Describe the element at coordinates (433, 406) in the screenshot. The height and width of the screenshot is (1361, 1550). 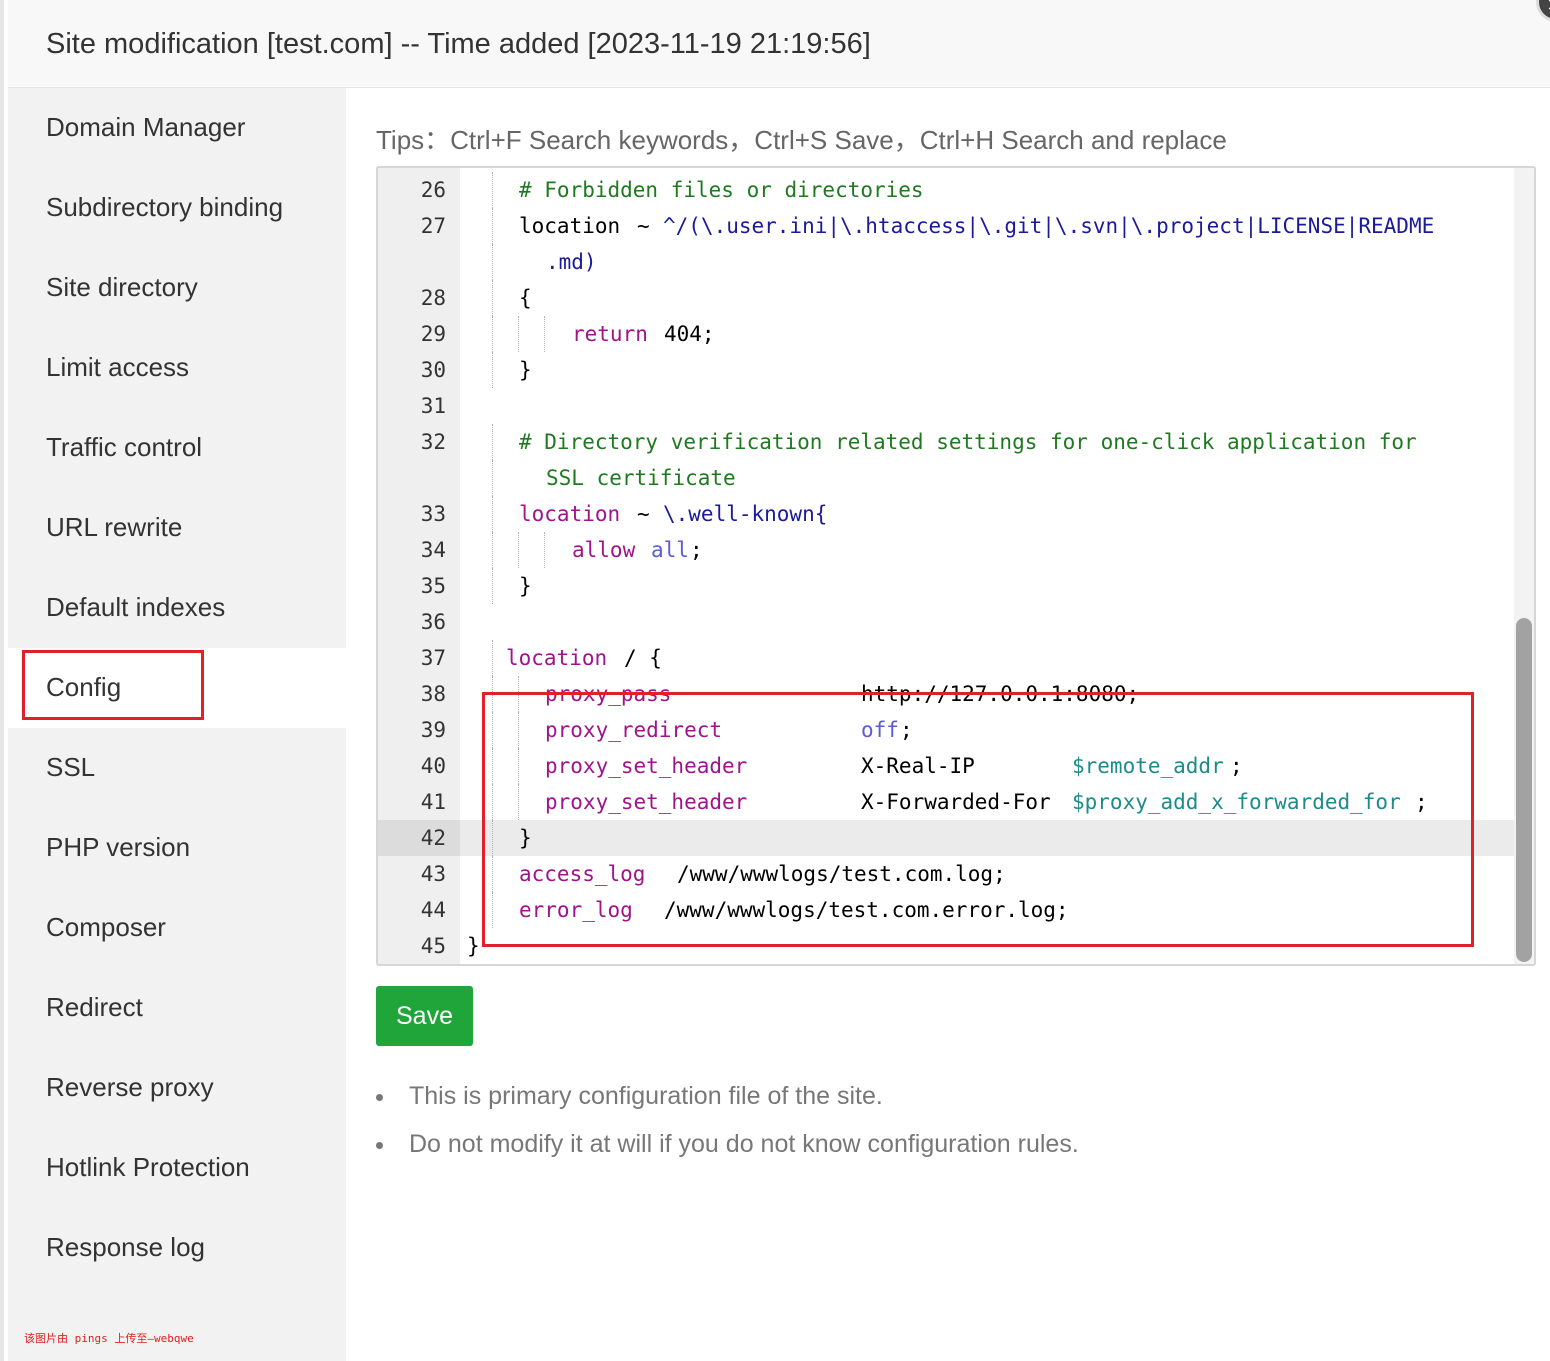
I see `line-number: 31` at that location.